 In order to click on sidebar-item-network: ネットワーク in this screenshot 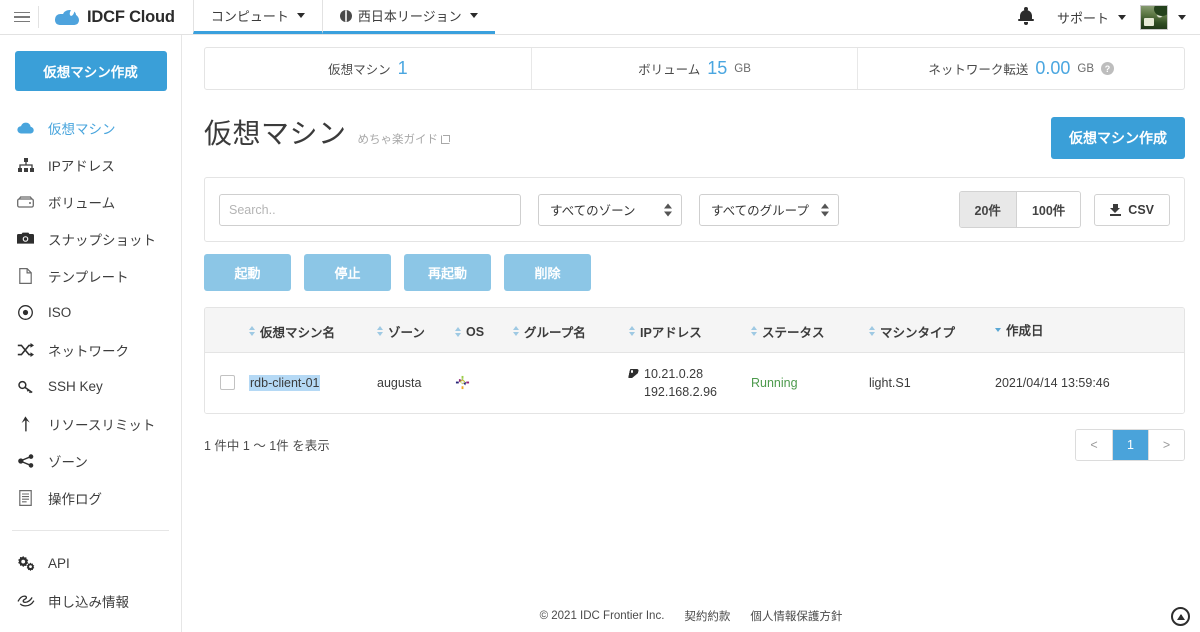, I will do `click(90, 349)`.